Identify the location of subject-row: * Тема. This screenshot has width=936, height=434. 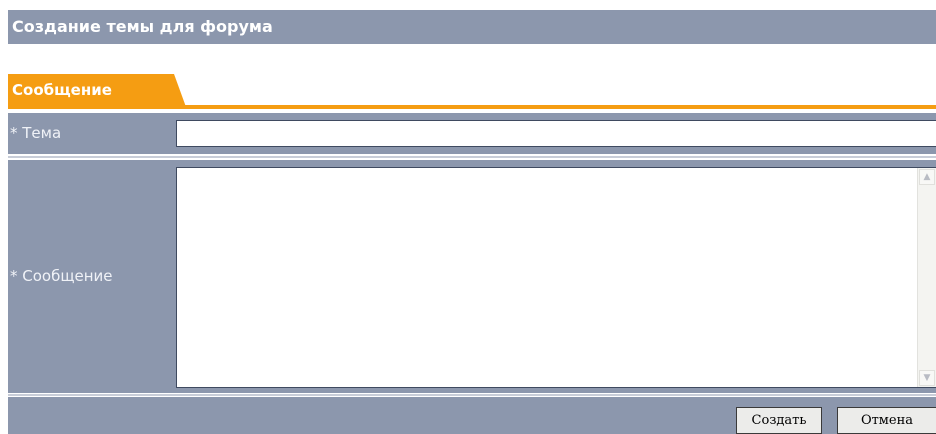
(472, 133).